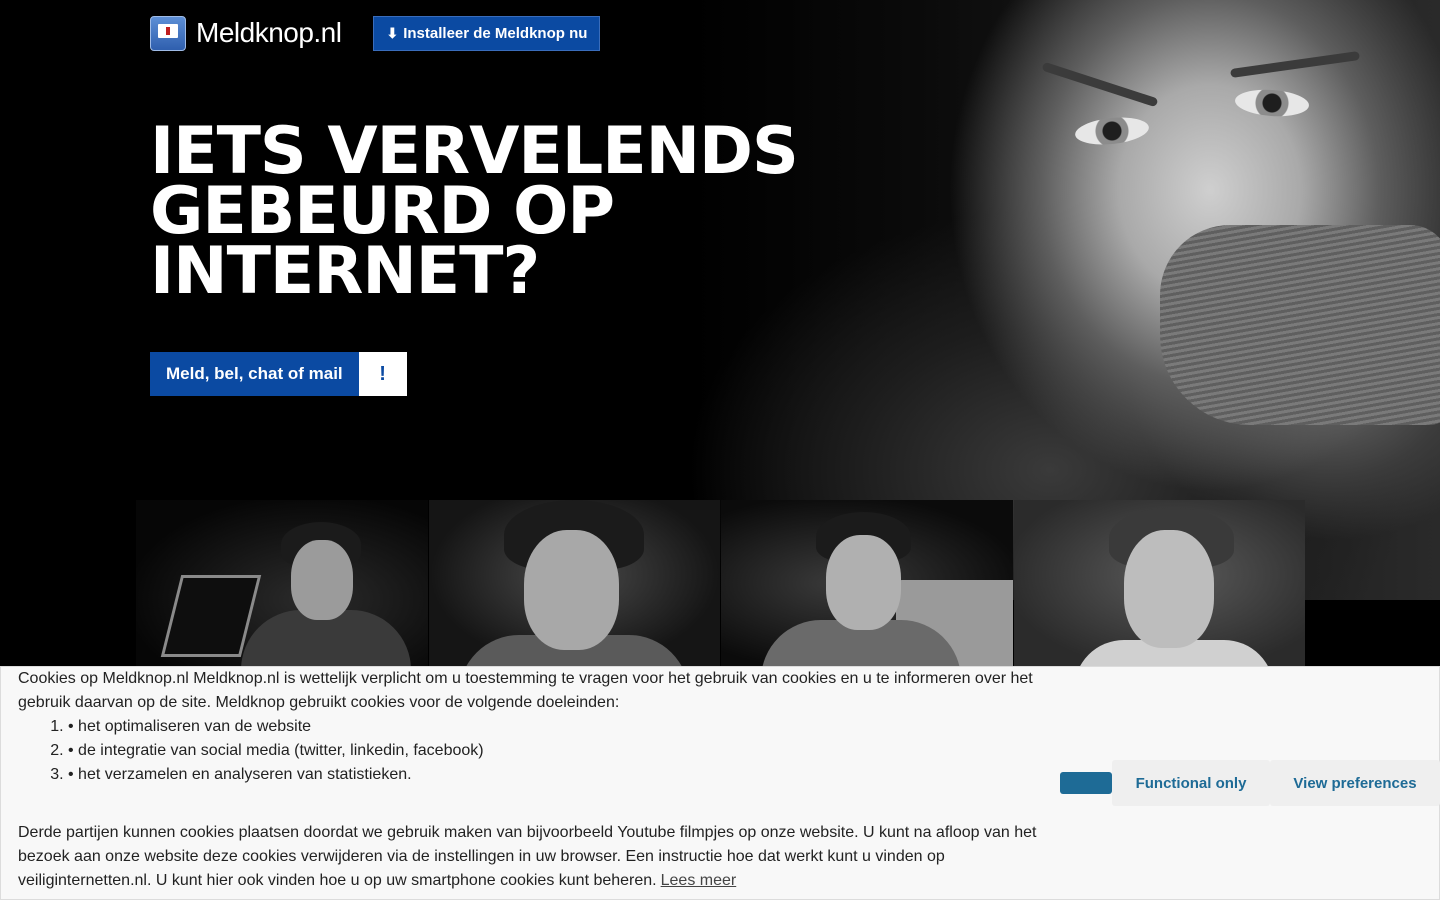 This screenshot has height=900, width=1440. I want to click on headline-line: INTERNET?, so click(345, 271).